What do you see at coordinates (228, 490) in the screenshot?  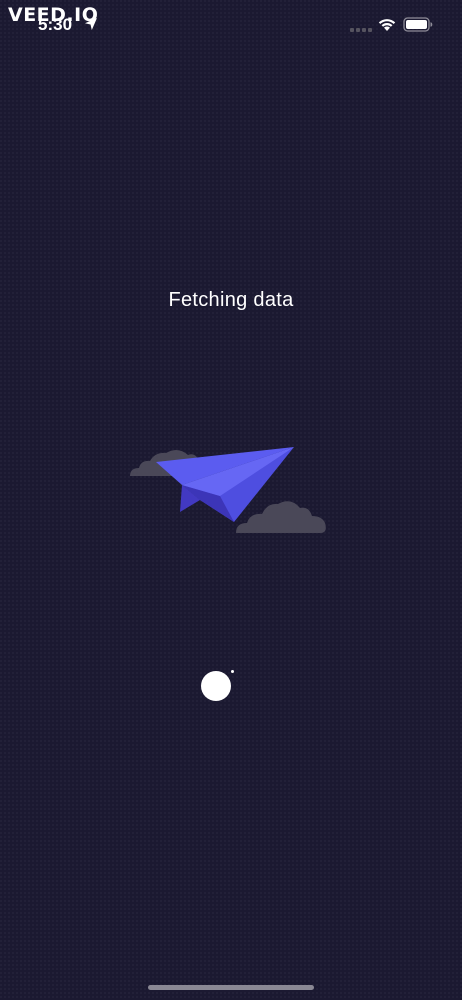 I see `paper-plane-illustration` at bounding box center [228, 490].